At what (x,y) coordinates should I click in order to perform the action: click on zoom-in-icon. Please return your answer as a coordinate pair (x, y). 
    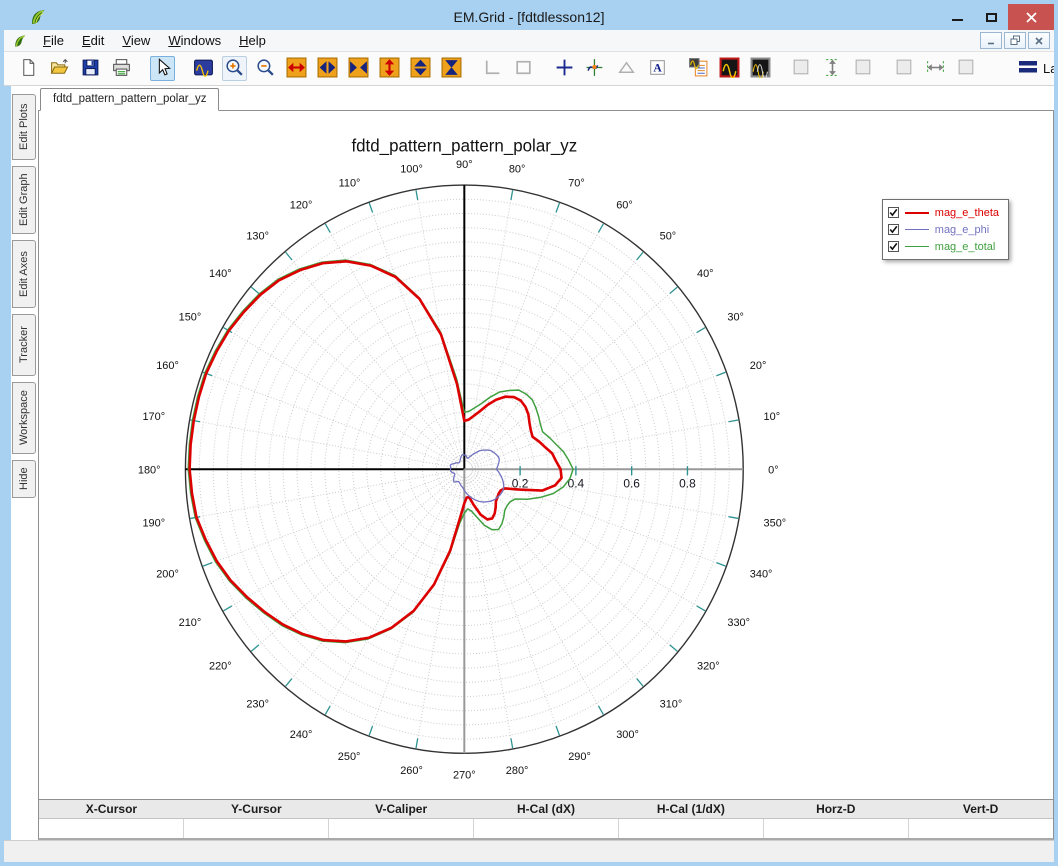
    Looking at the image, I should click on (234, 69).